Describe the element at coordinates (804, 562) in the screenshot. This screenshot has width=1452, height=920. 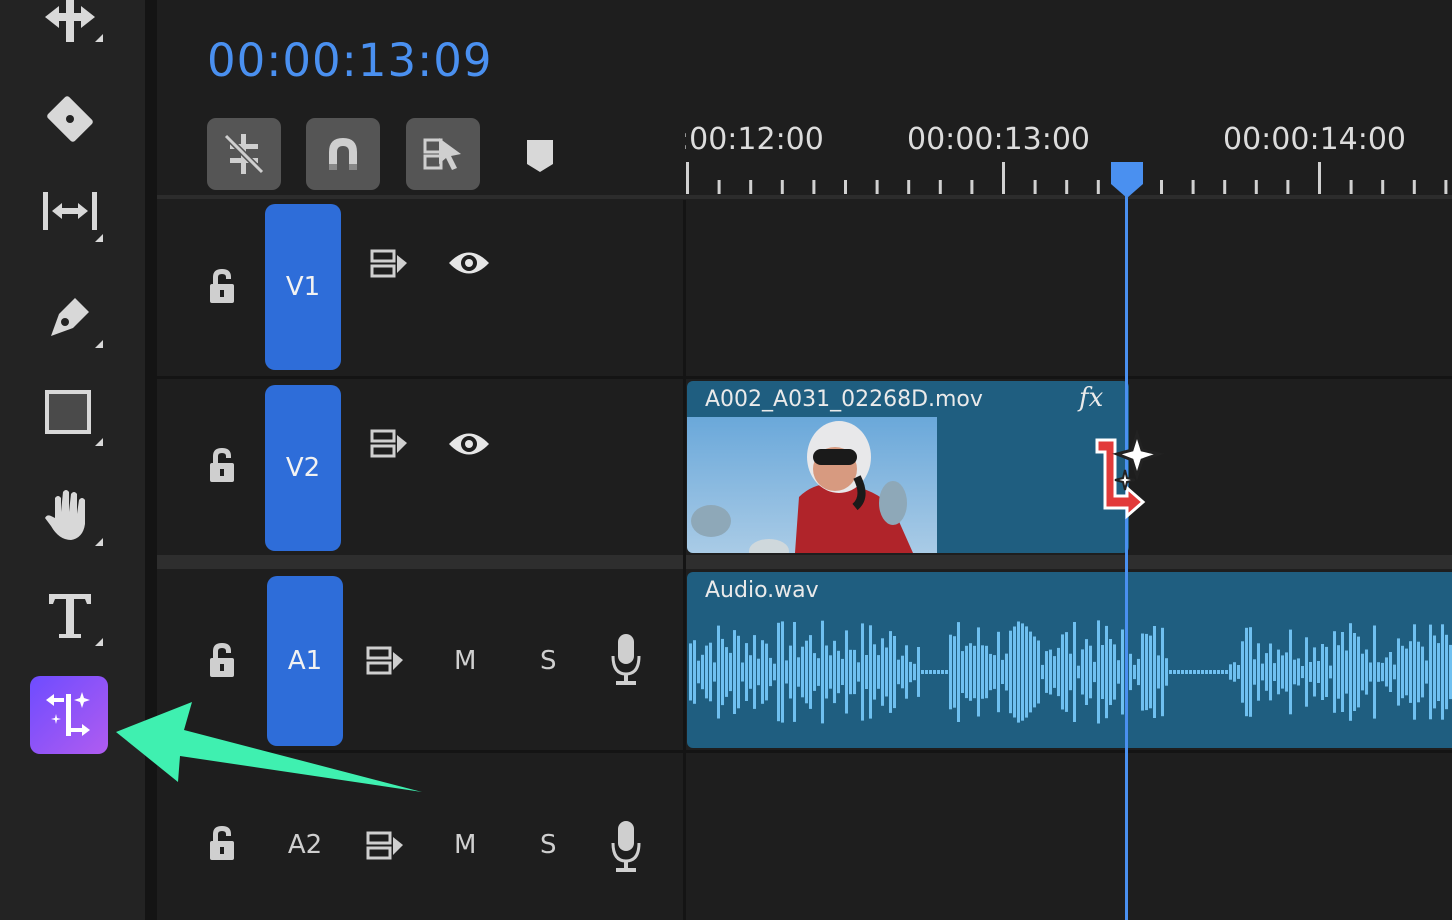
I see `video-audio-divider` at that location.